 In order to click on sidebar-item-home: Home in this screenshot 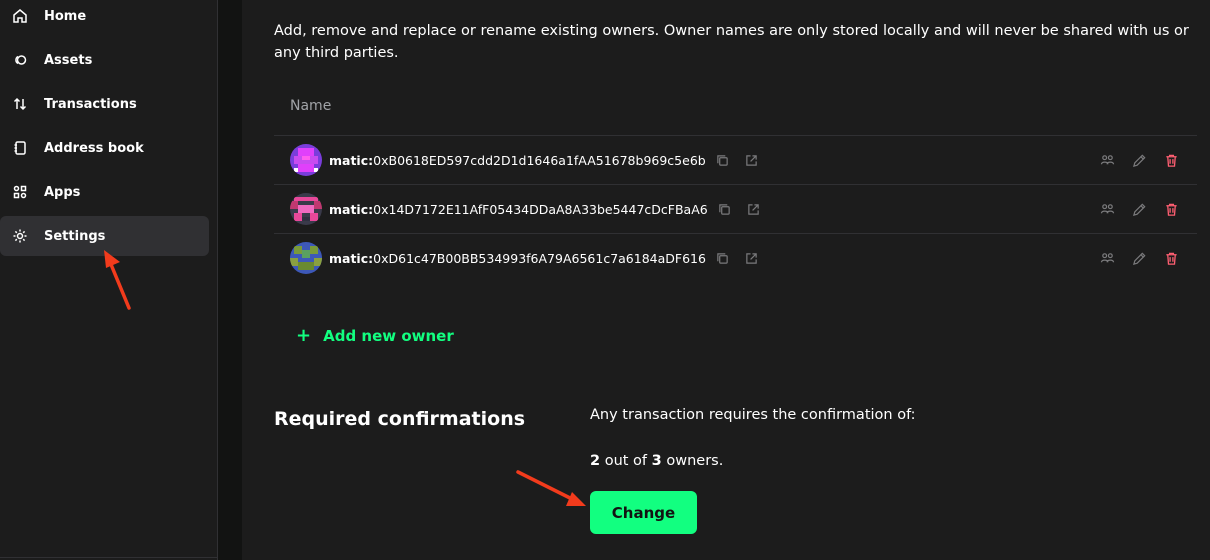, I will do `click(104, 18)`.